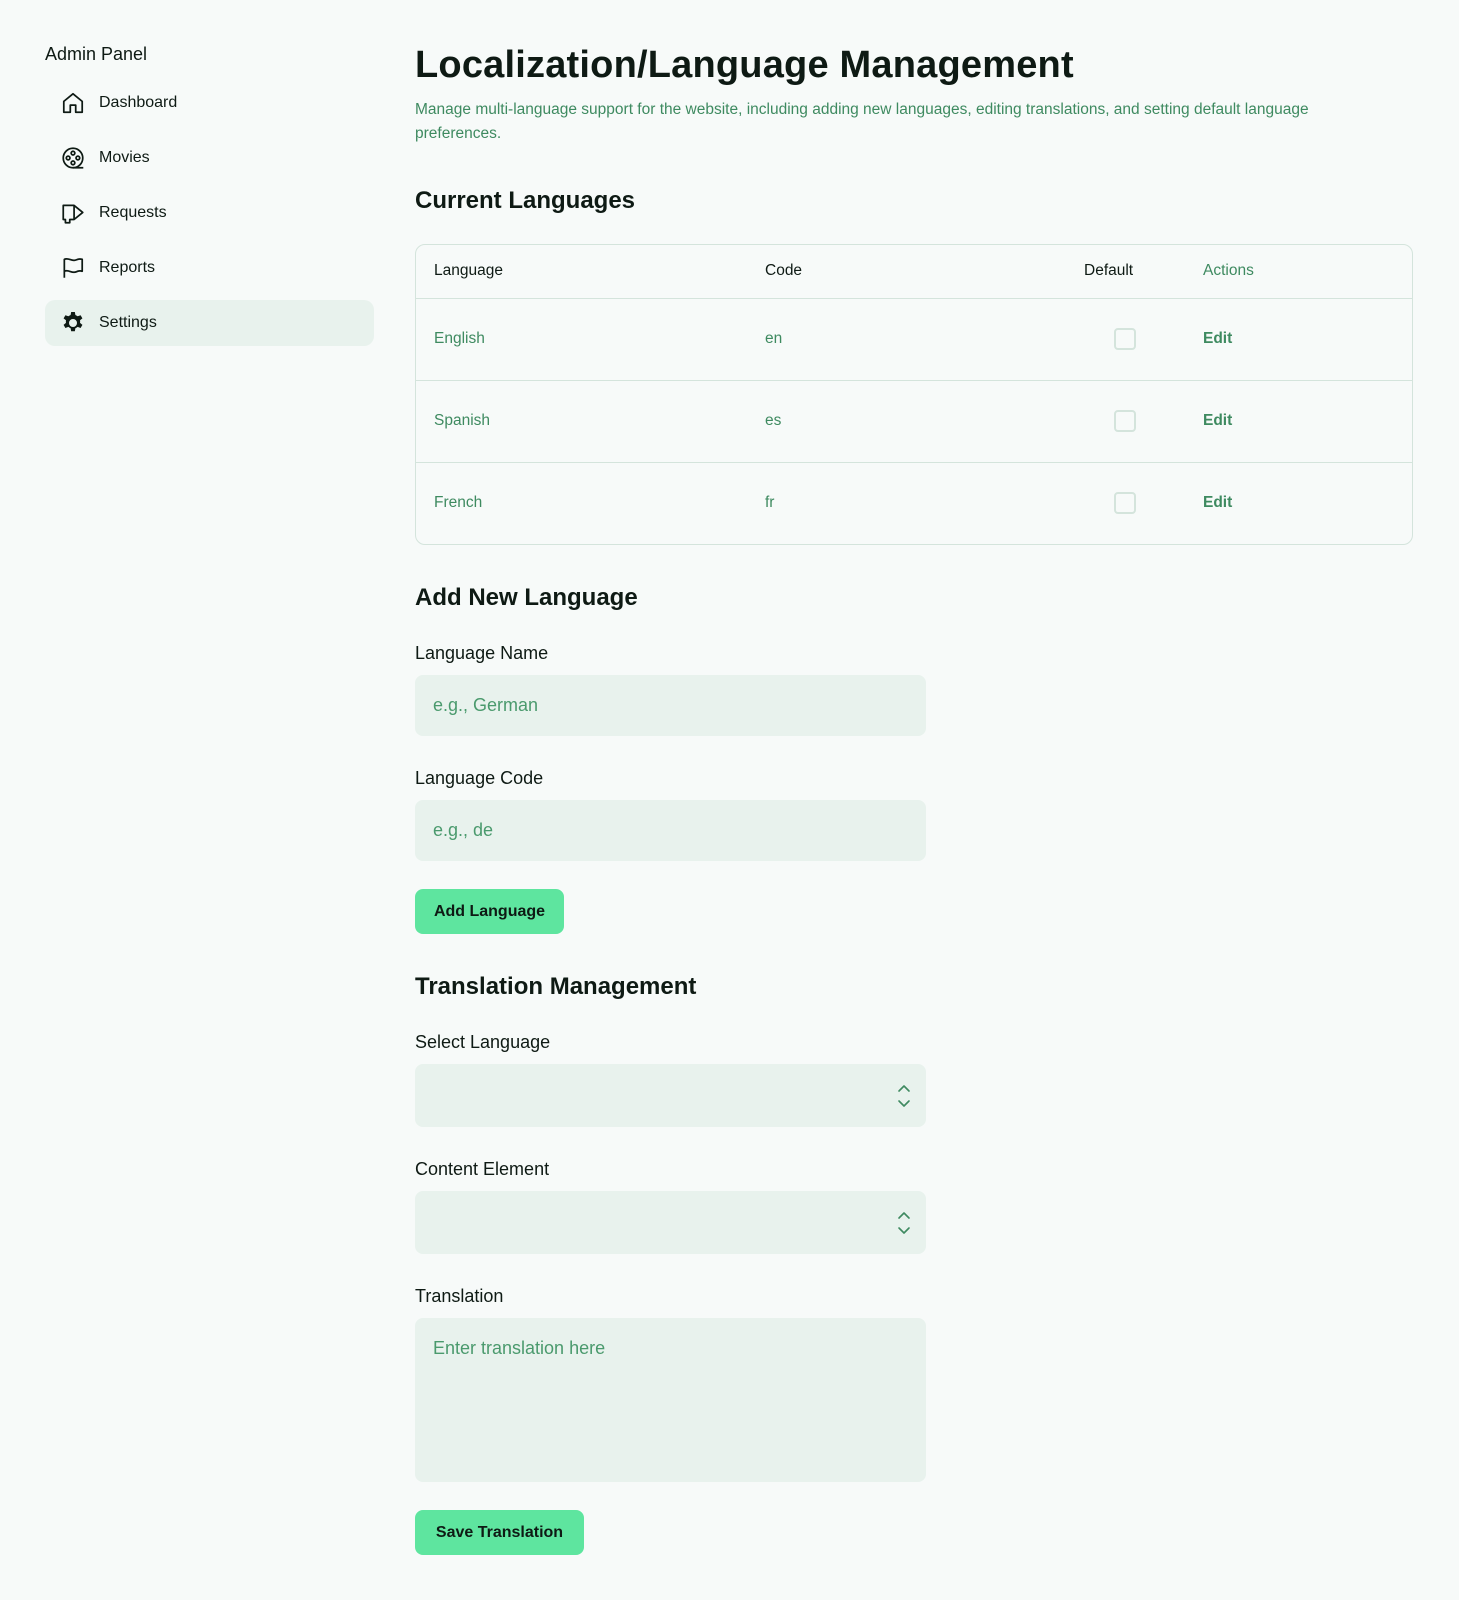 The image size is (1459, 1600). I want to click on sidebar-item-label: Reports, so click(127, 267).